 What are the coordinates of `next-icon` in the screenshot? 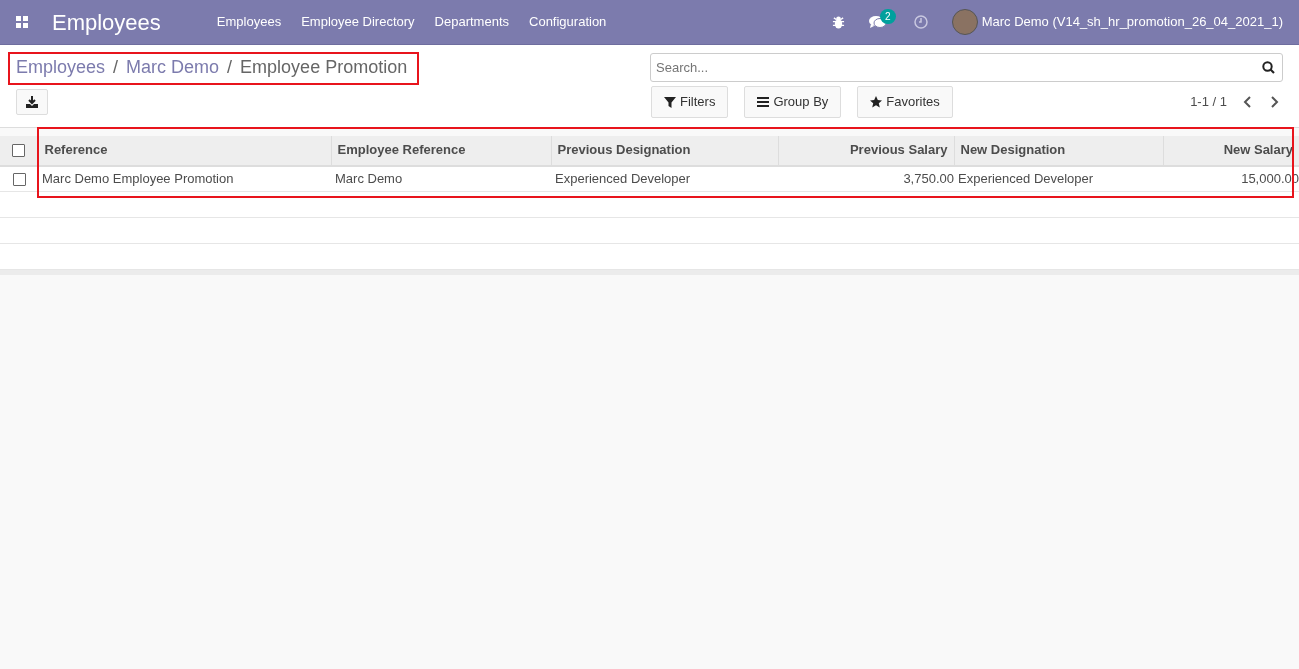 It's located at (1274, 101).